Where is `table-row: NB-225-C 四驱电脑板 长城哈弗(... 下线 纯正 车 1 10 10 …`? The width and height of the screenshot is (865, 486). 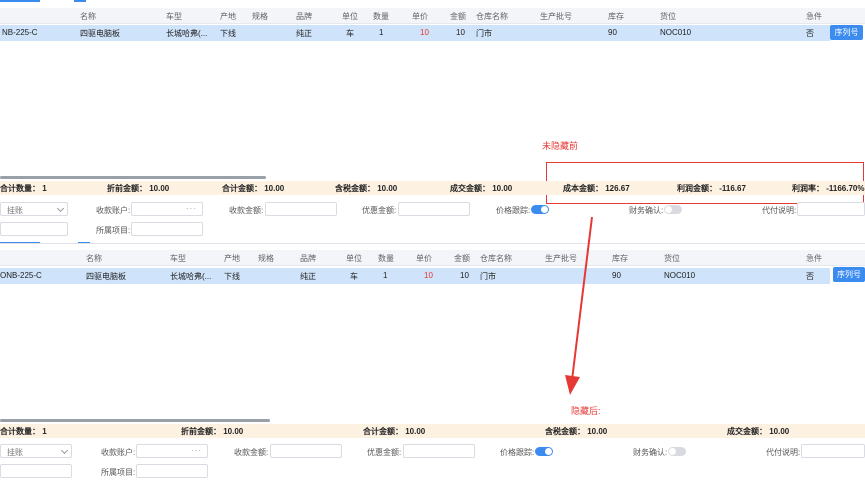
table-row: NB-225-C 四驱电脑板 长城哈弗(... 下线 纯正 车 1 10 10 … is located at coordinates (415, 33).